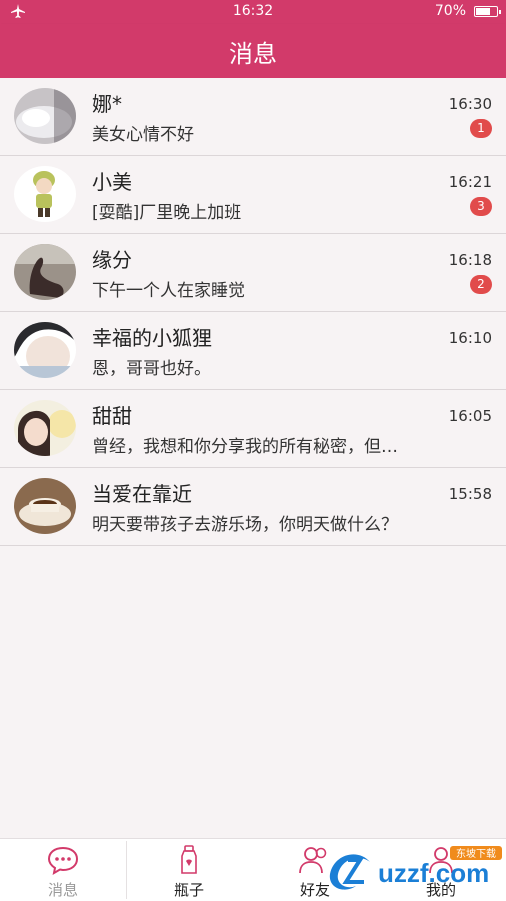 This screenshot has width=506, height=901. I want to click on watermark-text: uzzf.com, so click(433, 873).